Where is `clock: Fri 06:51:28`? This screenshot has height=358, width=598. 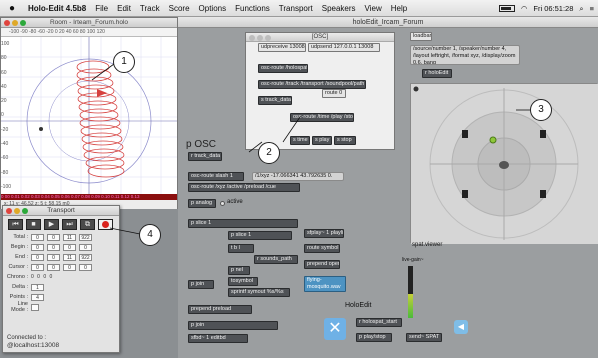 clock: Fri 06:51:28 is located at coordinates (553, 8).